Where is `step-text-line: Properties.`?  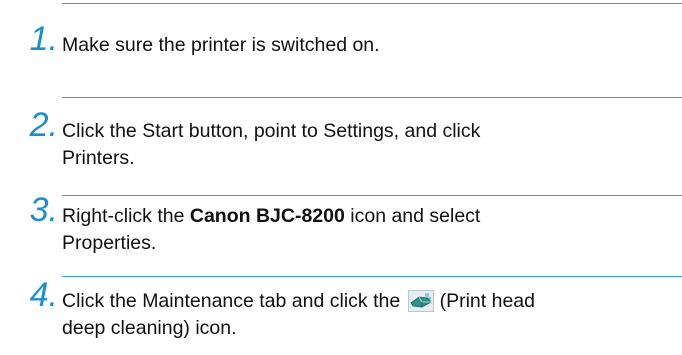
step-text-line: Properties. is located at coordinates (109, 243).